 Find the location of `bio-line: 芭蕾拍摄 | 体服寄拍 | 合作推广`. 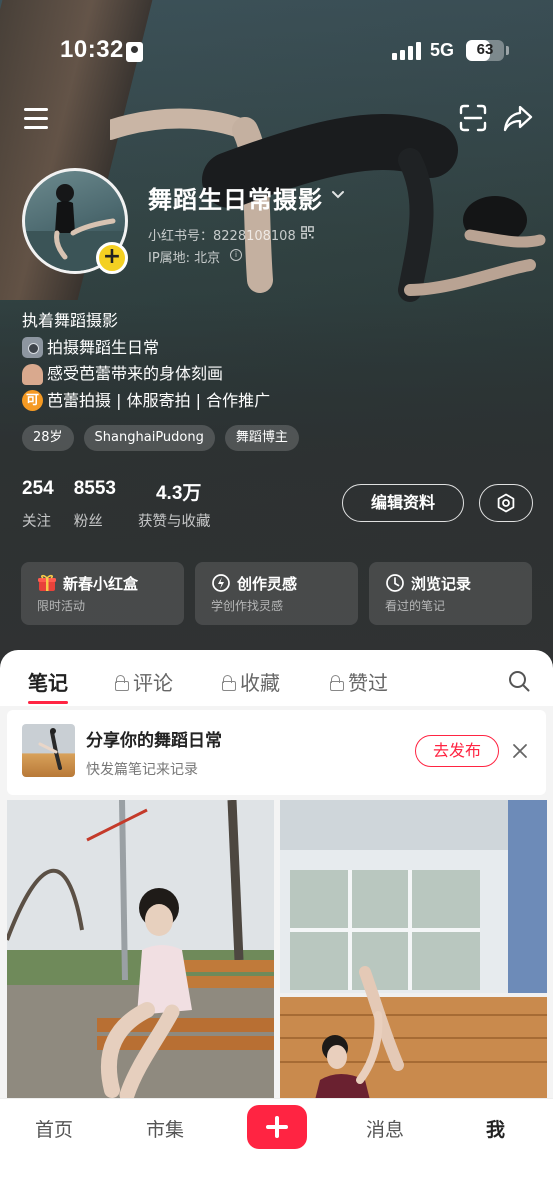

bio-line: 芭蕾拍摄 | 体服寄拍 | 合作推广 is located at coordinates (159, 400).